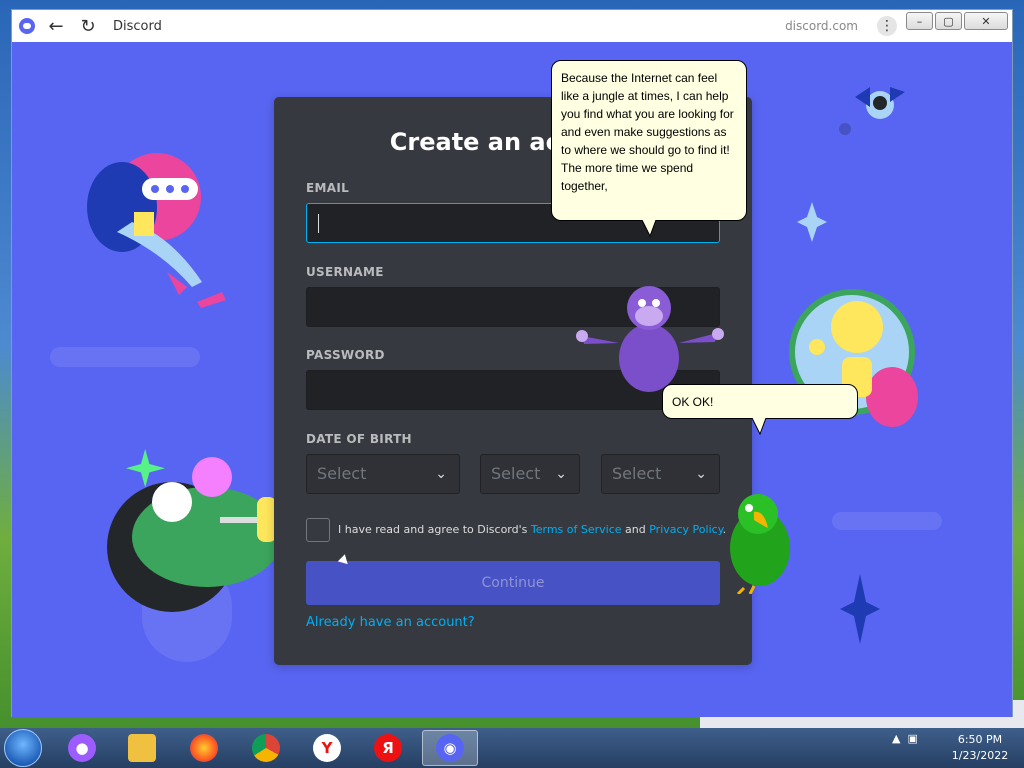  What do you see at coordinates (137, 26) in the screenshot?
I see `window-title: Discord` at bounding box center [137, 26].